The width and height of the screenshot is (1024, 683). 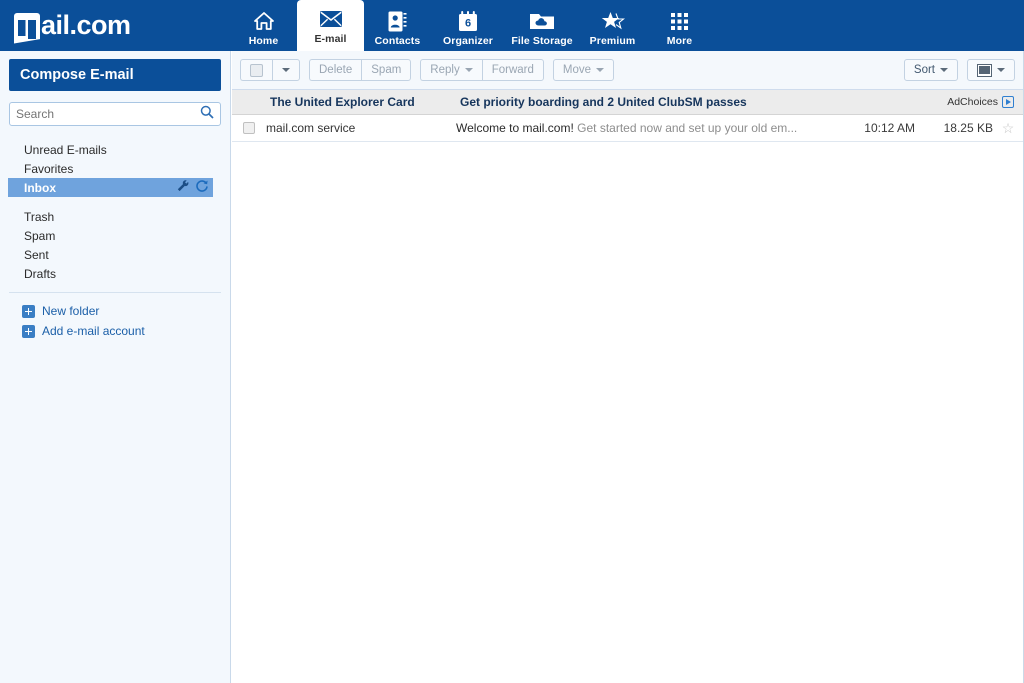 I want to click on nav-tab-home: Home, so click(x=263, y=28).